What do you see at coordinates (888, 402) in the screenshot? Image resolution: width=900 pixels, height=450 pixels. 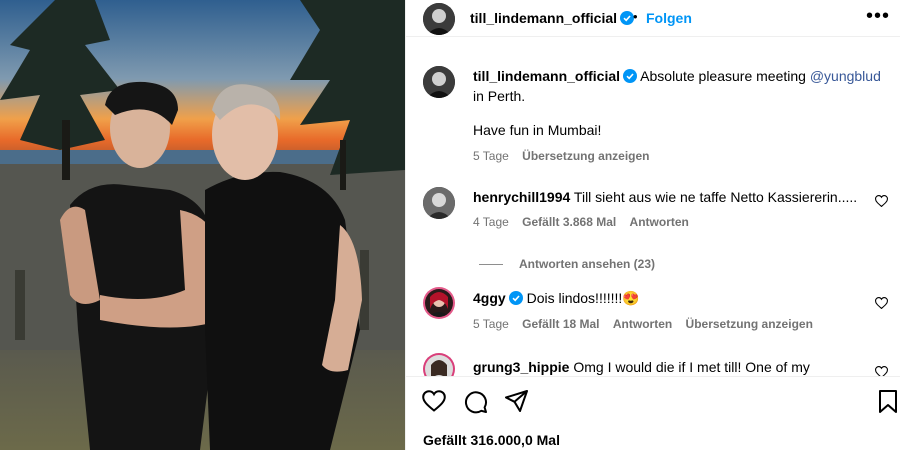 I see `bookmark-icon` at bounding box center [888, 402].